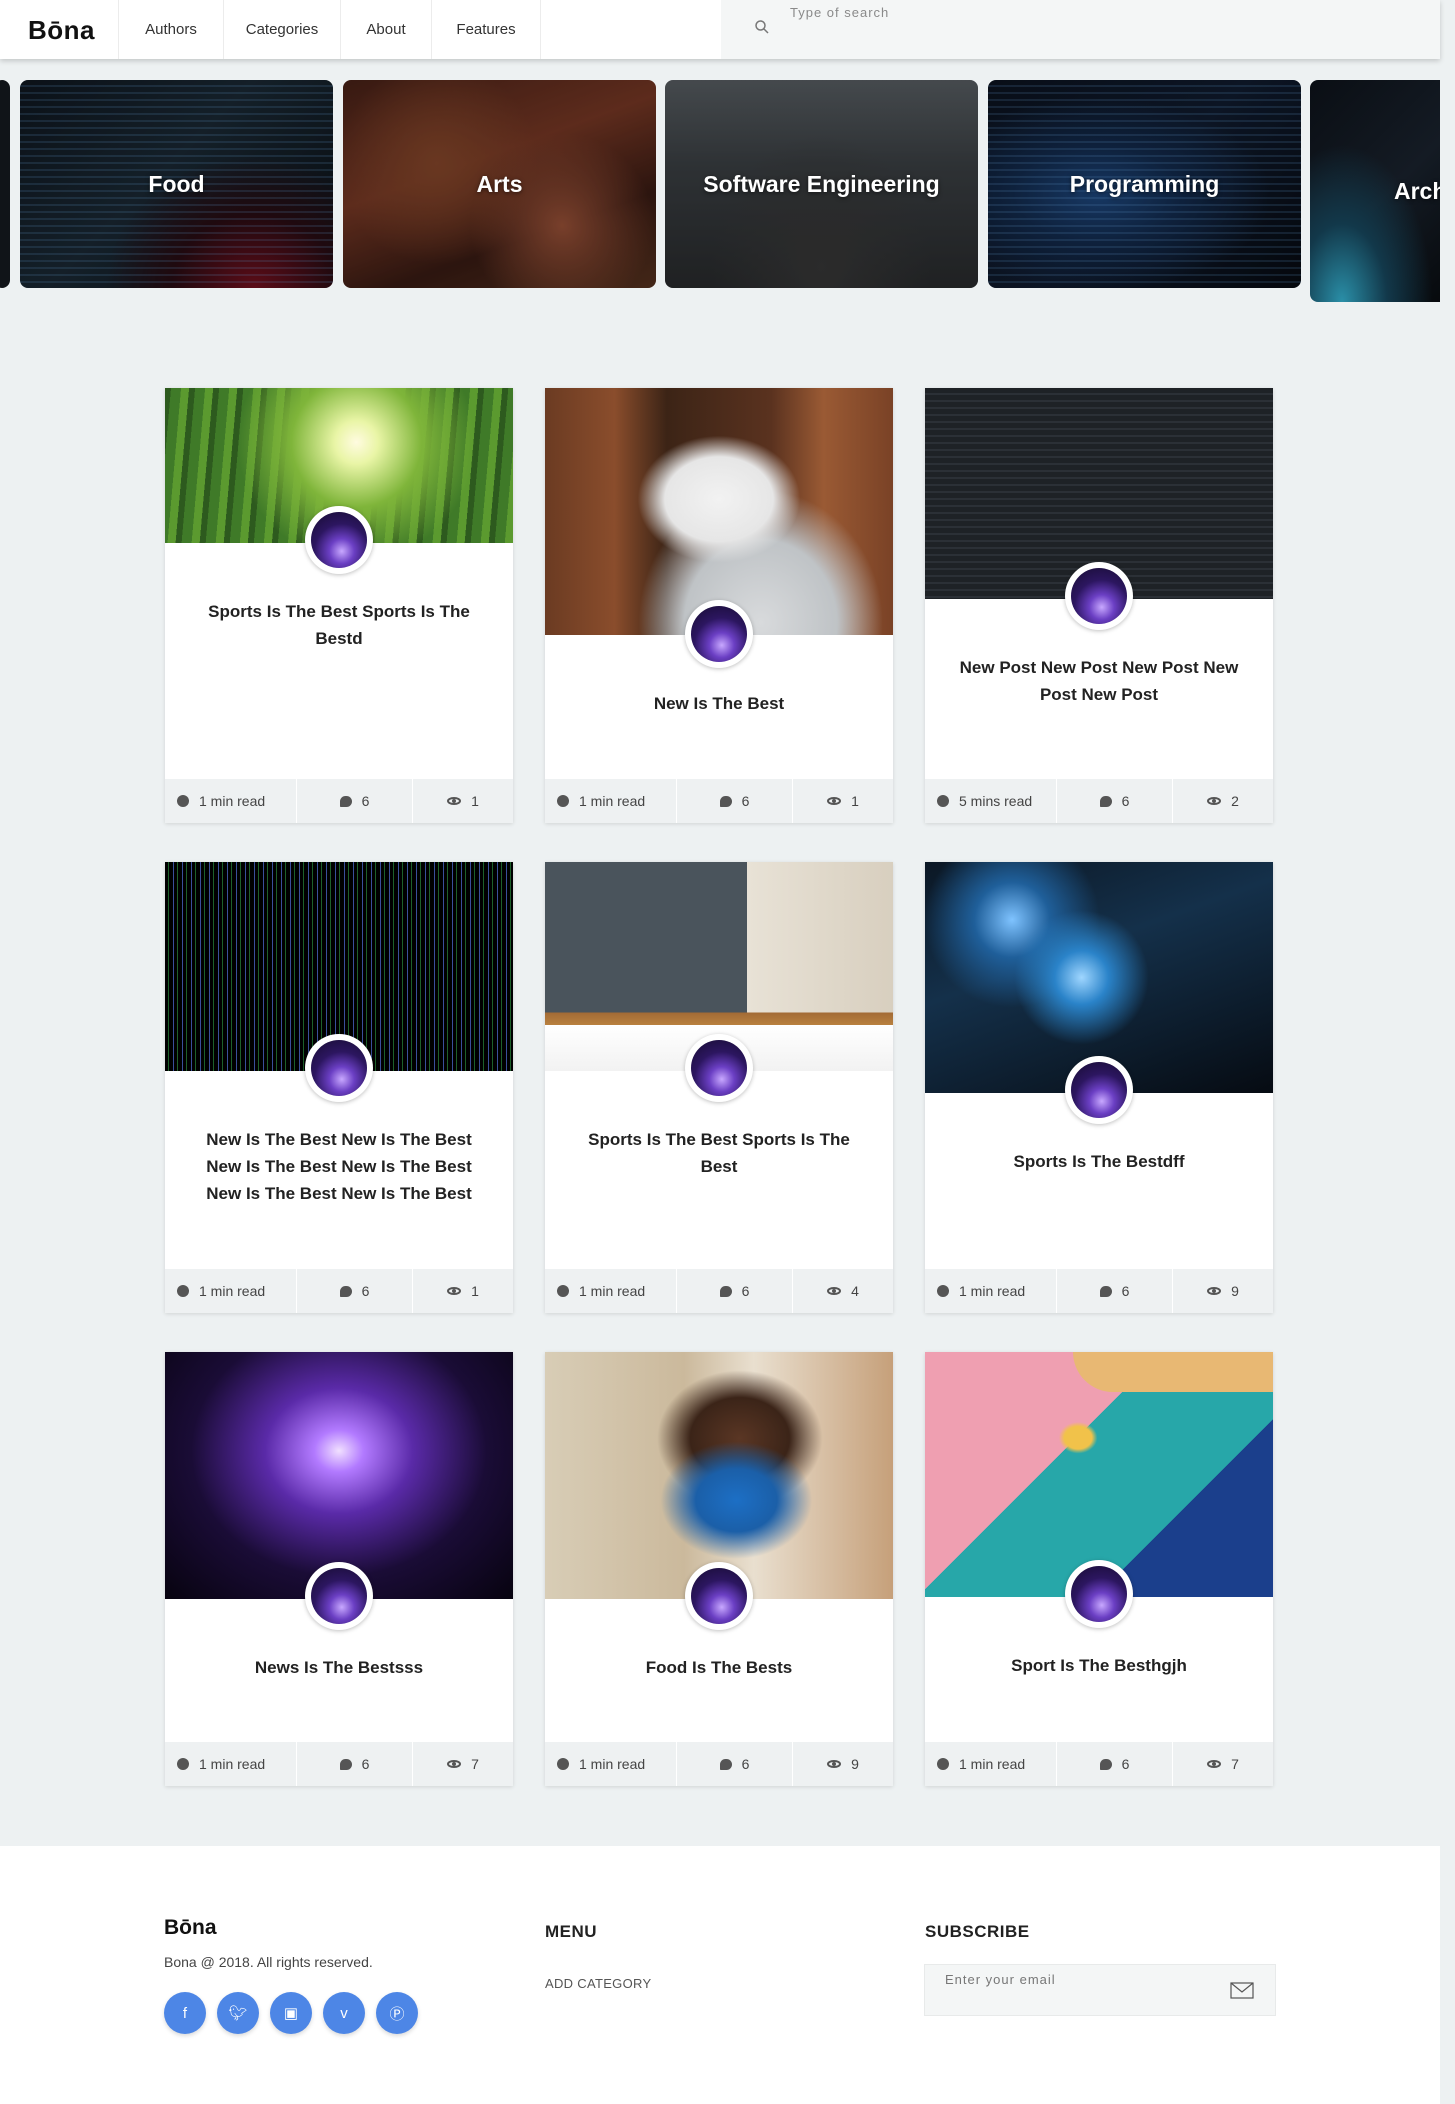  I want to click on view-count: 2, so click(1235, 801).